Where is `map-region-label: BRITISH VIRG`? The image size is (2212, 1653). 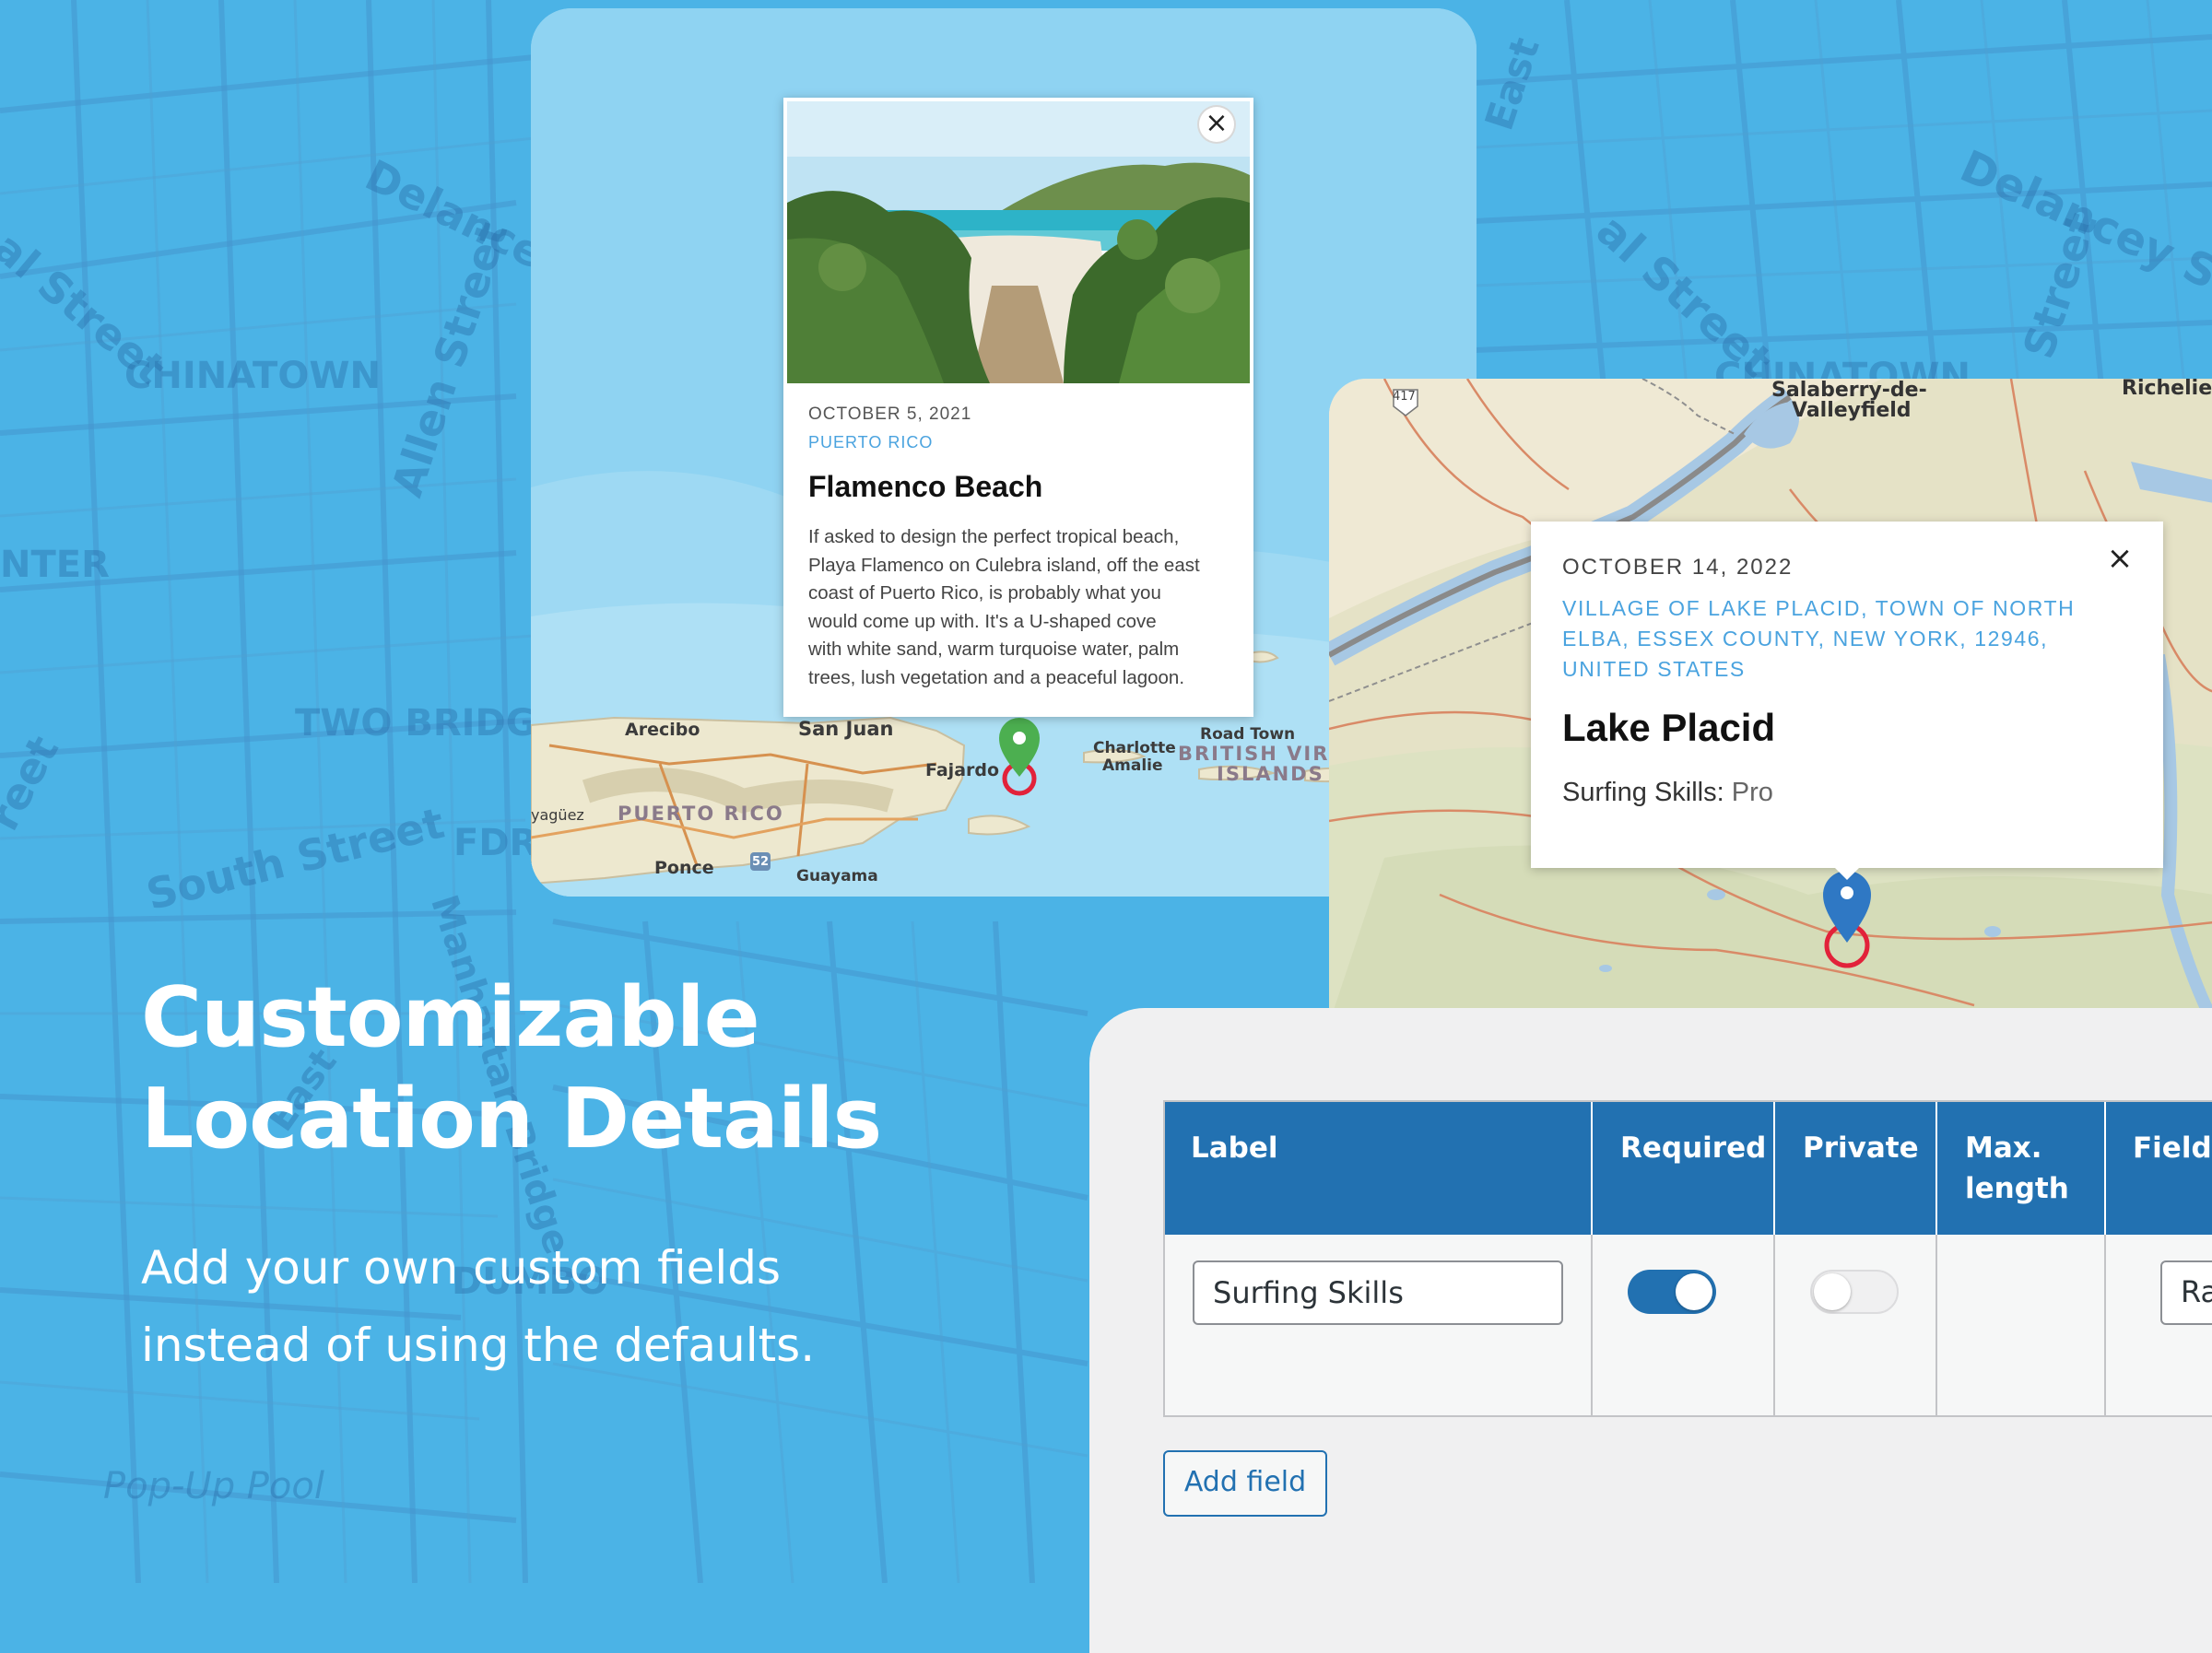 map-region-label: BRITISH VIRG is located at coordinates (1262, 754).